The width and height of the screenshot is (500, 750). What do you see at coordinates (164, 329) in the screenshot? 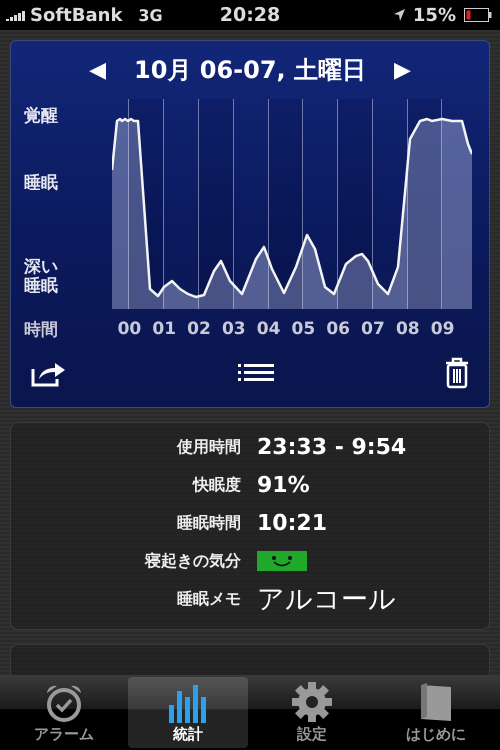
I see `hour-label: 01` at bounding box center [164, 329].